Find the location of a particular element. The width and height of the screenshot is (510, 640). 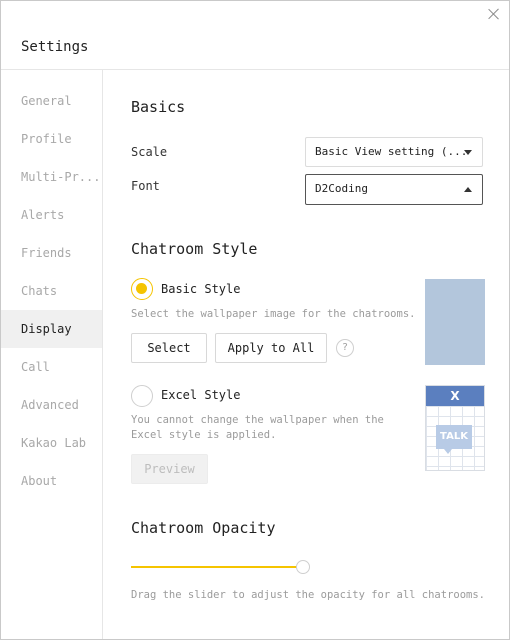

excel-style-label: Excel Style is located at coordinates (201, 395).